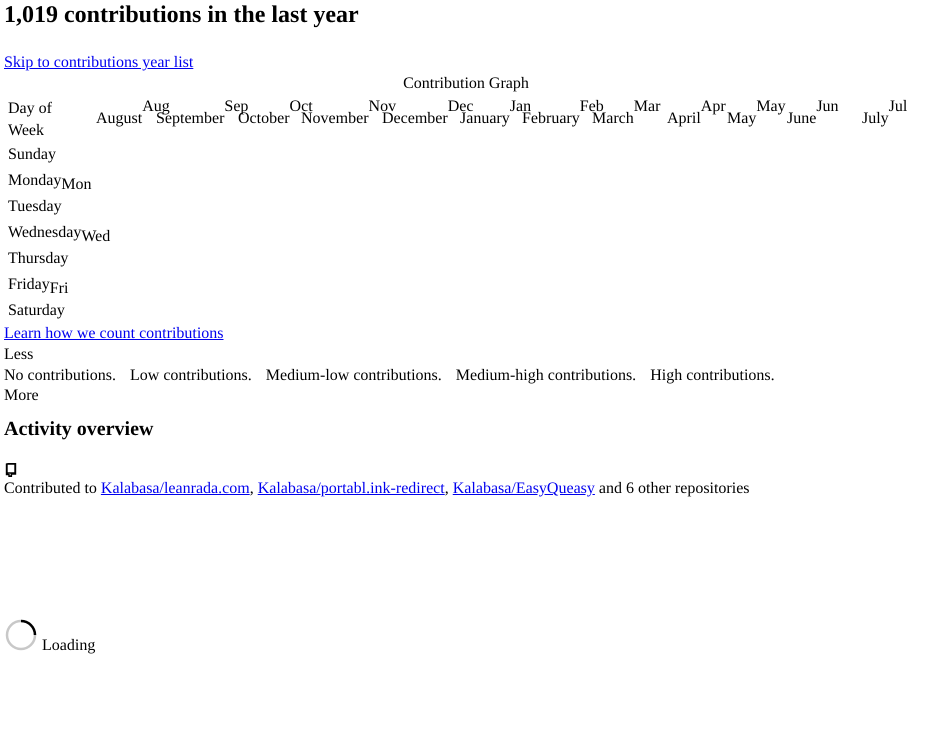 The image size is (932, 741). Describe the element at coordinates (182, 15) in the screenshot. I see `page-heading: 1,019 contributions in the last year` at that location.